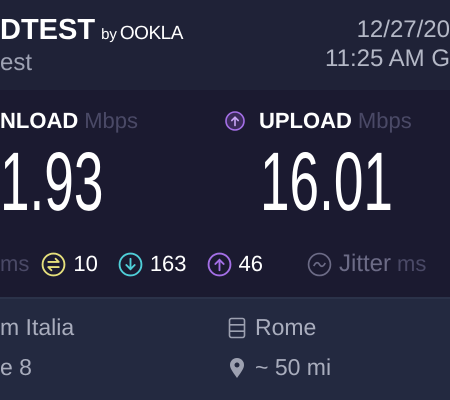 The image size is (450, 400). I want to click on provider-name: m Italia, so click(38, 327).